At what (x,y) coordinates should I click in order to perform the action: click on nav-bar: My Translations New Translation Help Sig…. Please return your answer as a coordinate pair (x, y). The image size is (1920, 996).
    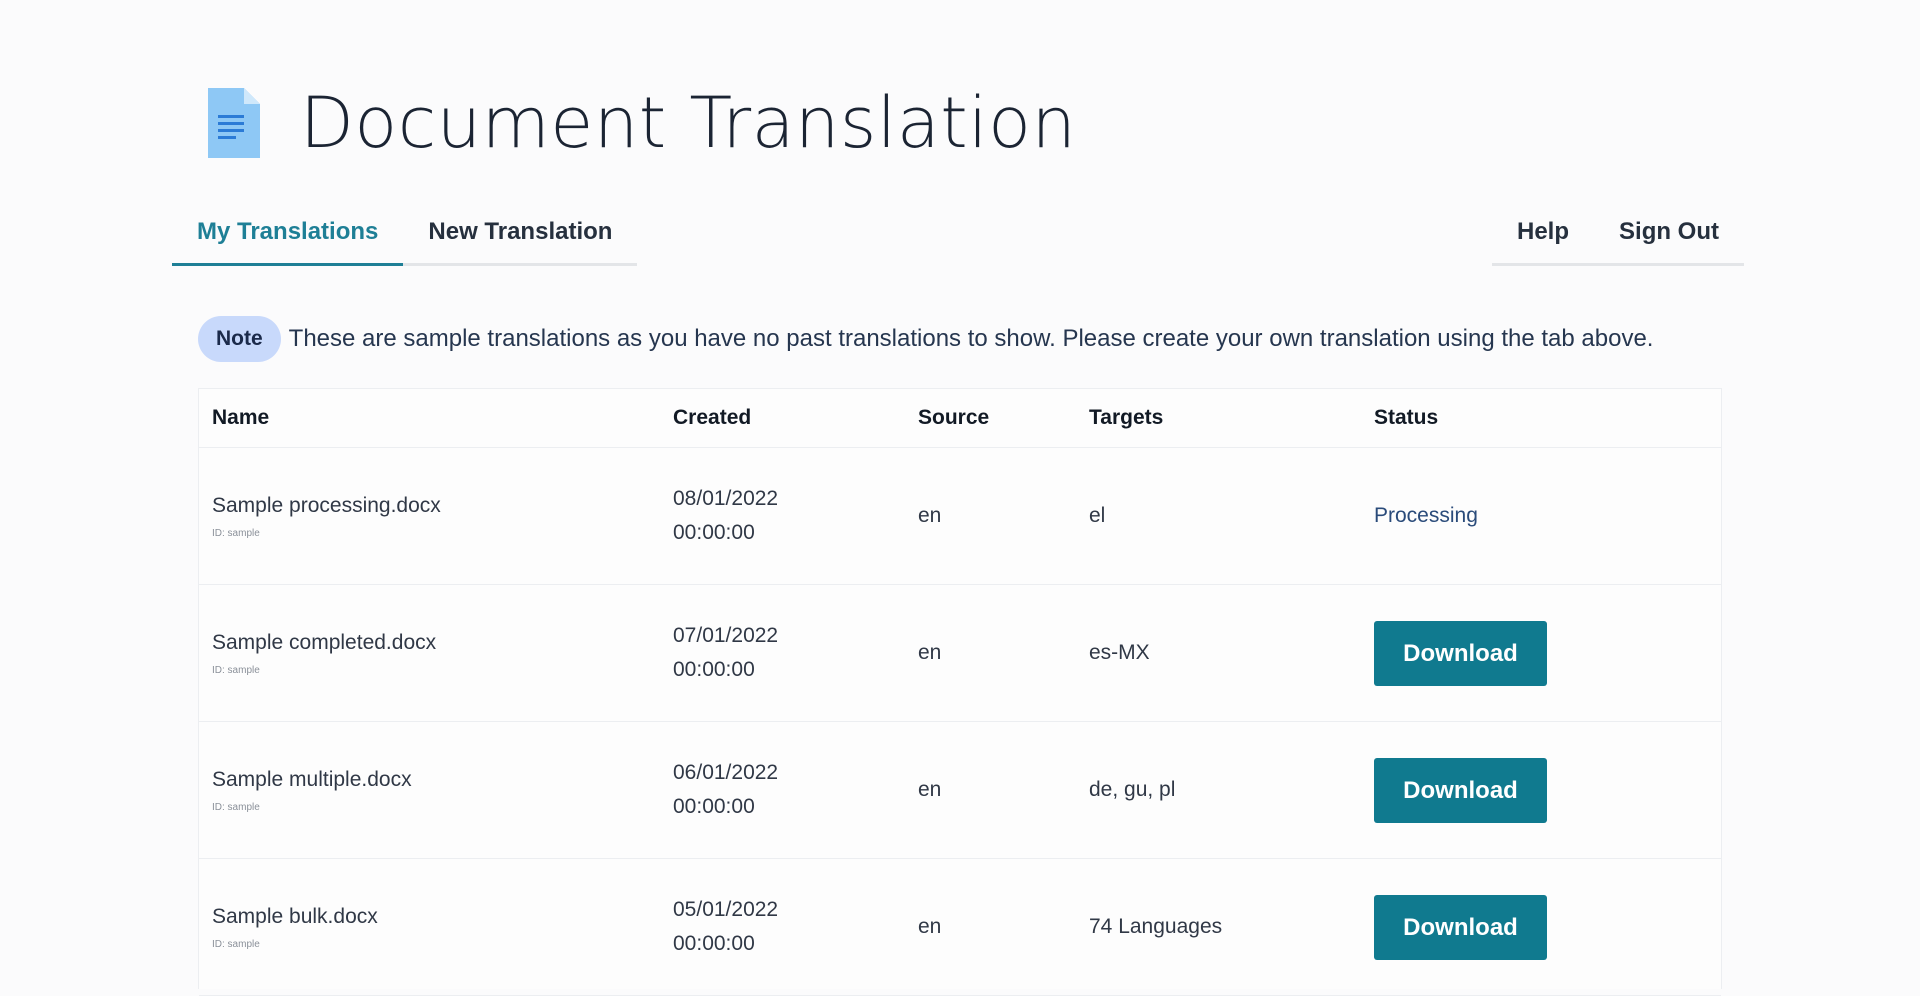
    Looking at the image, I should click on (958, 233).